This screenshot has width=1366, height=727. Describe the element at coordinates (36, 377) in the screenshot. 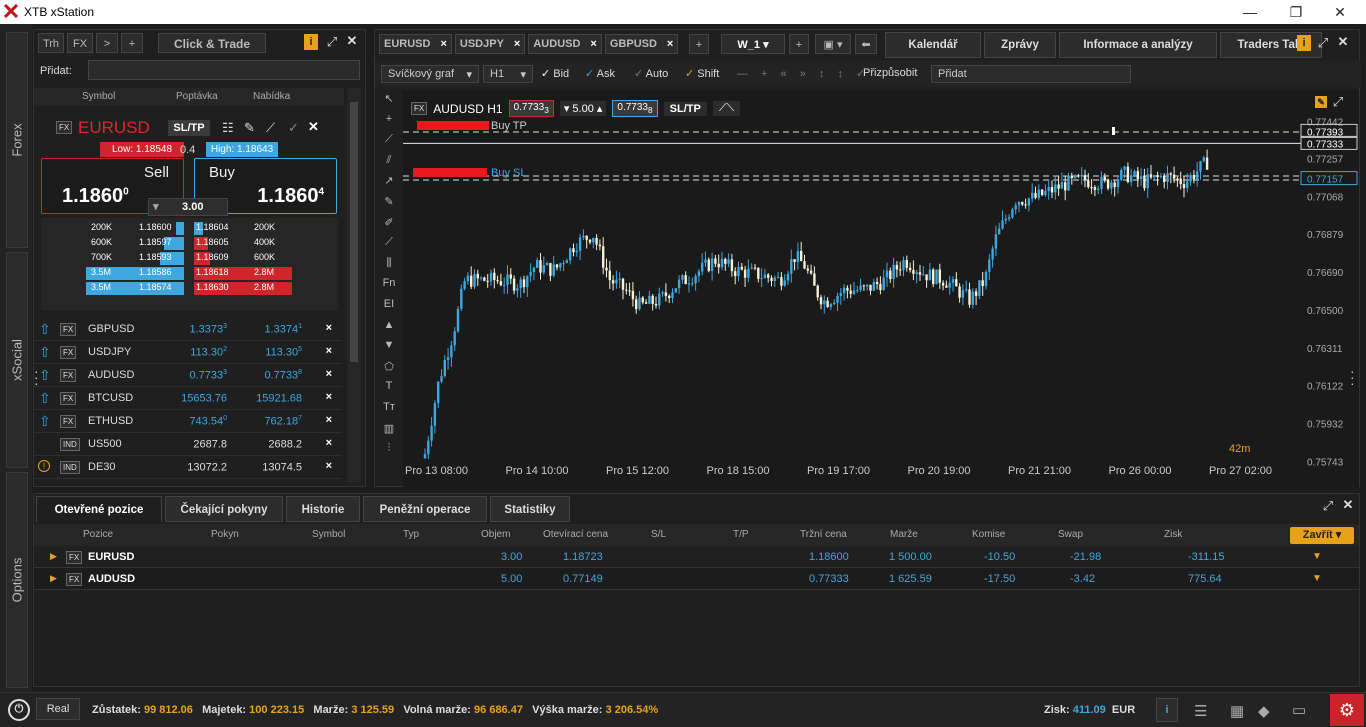

I see `resize-handle-left: · · ·` at that location.